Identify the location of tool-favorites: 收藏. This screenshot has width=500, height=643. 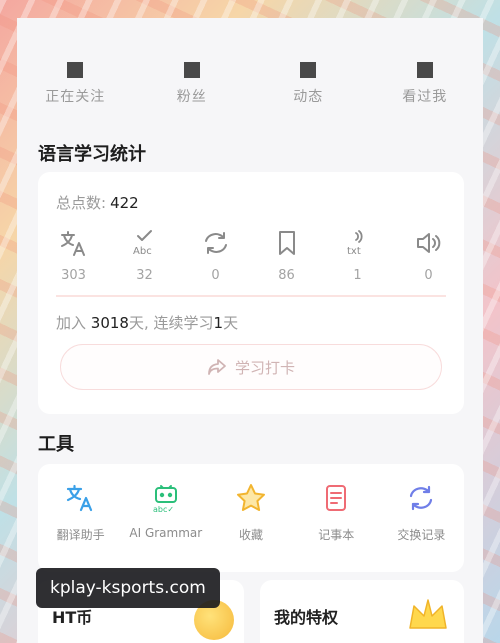
(250, 512).